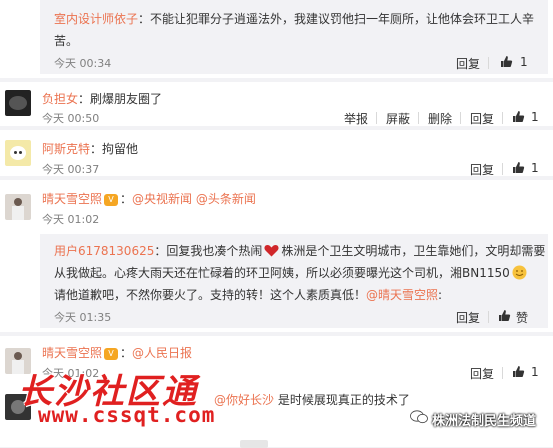 The width and height of the screenshot is (553, 448). I want to click on report-button: 举报, so click(356, 118).